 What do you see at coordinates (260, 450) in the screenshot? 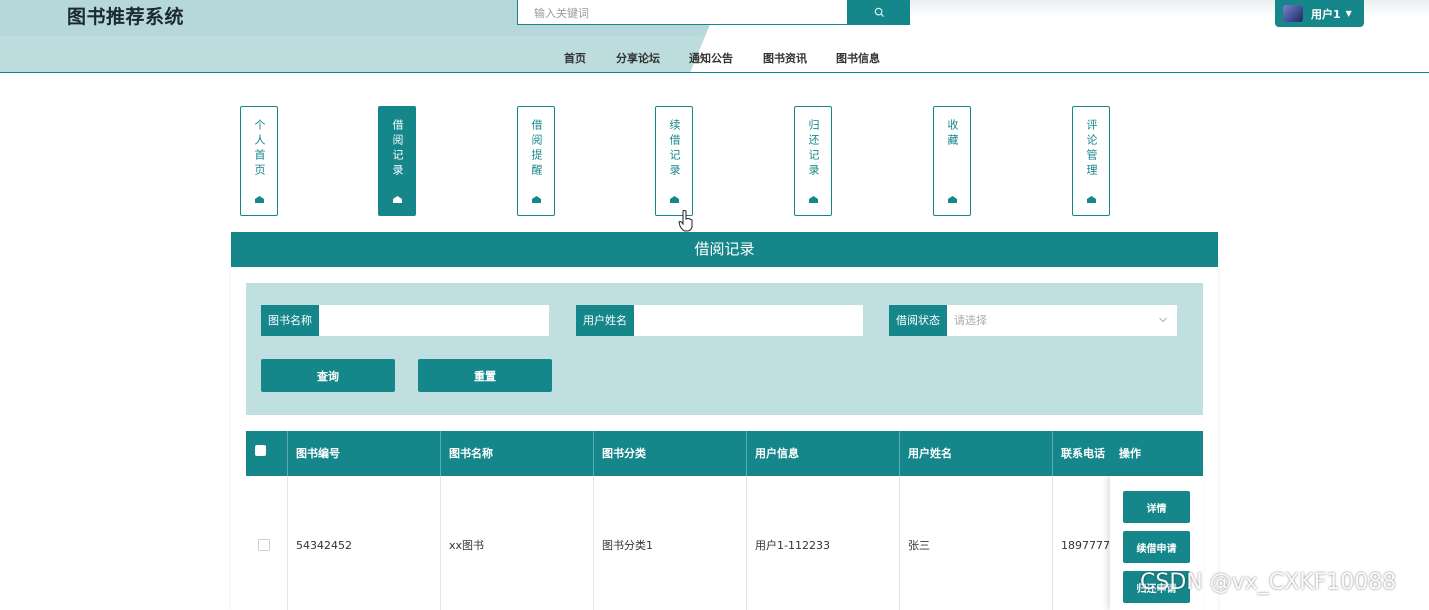
I see `select-all-checkbox` at bounding box center [260, 450].